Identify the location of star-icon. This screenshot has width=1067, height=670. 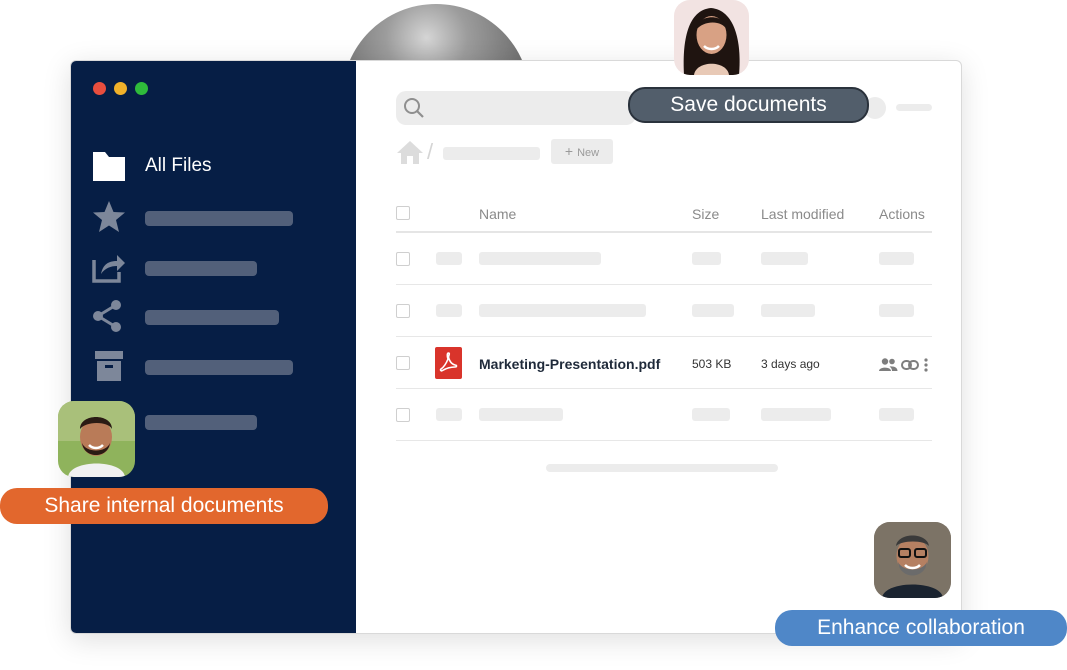
(109, 216).